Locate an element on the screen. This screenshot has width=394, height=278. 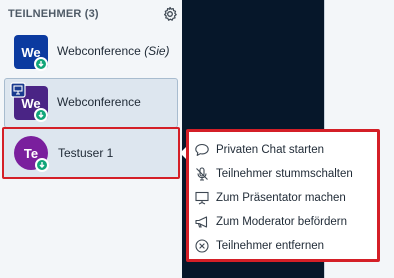
megaphone-icon is located at coordinates (202, 222).